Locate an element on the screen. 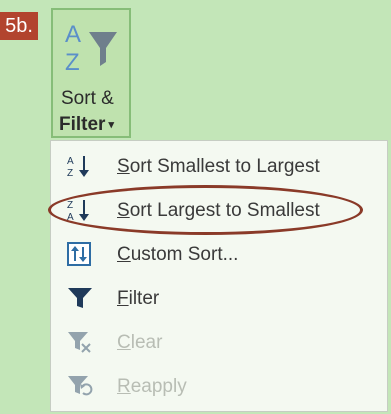 The width and height of the screenshot is (391, 414). sort-filter-label-text: Filter is located at coordinates (82, 124).